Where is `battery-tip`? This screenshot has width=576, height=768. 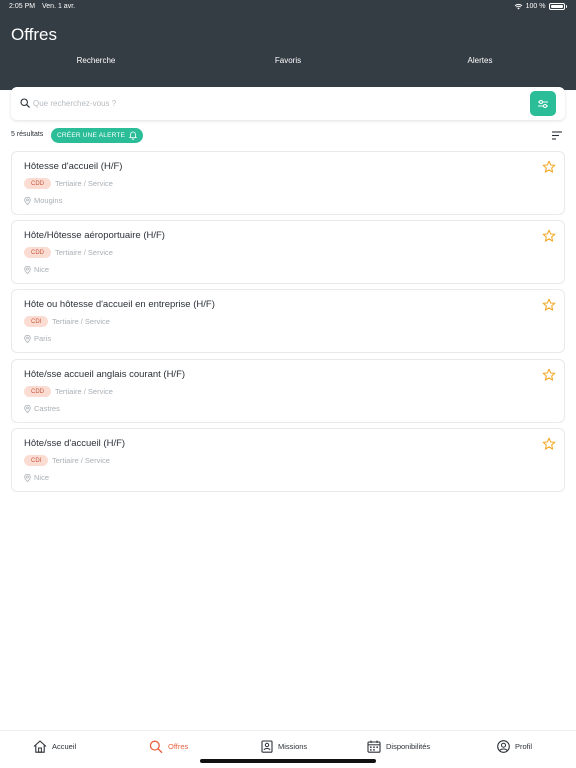
battery-tip is located at coordinates (566, 6).